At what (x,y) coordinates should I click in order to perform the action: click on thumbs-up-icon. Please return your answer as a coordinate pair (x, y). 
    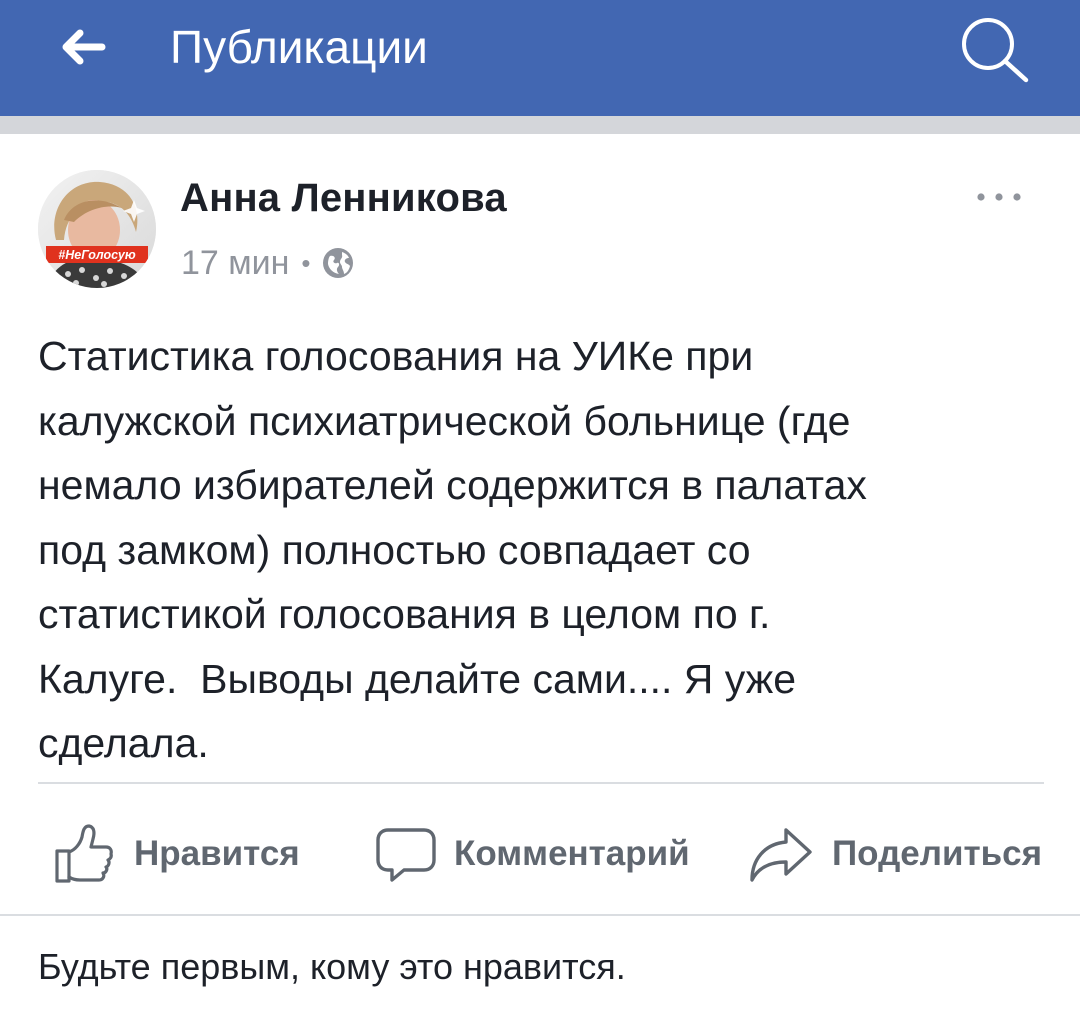
    Looking at the image, I should click on (84, 853).